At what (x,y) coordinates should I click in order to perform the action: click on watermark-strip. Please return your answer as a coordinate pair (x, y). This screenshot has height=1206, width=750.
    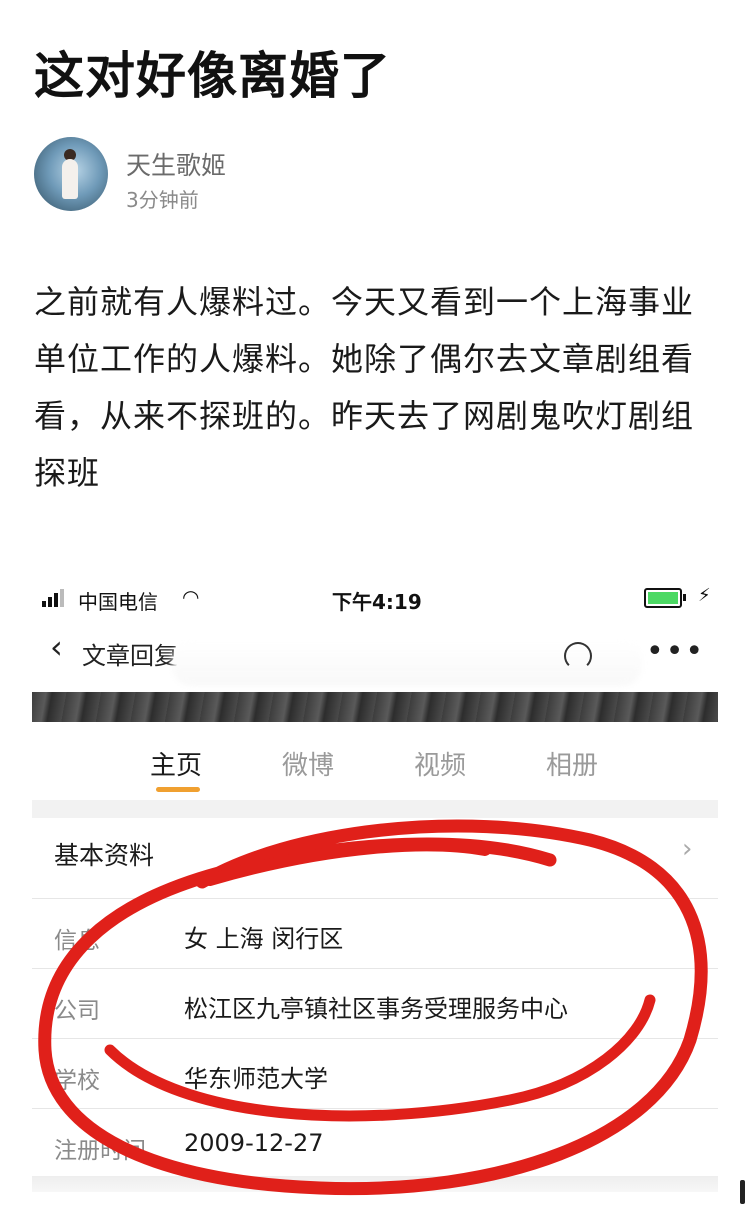
    Looking at the image, I should click on (375, 1184).